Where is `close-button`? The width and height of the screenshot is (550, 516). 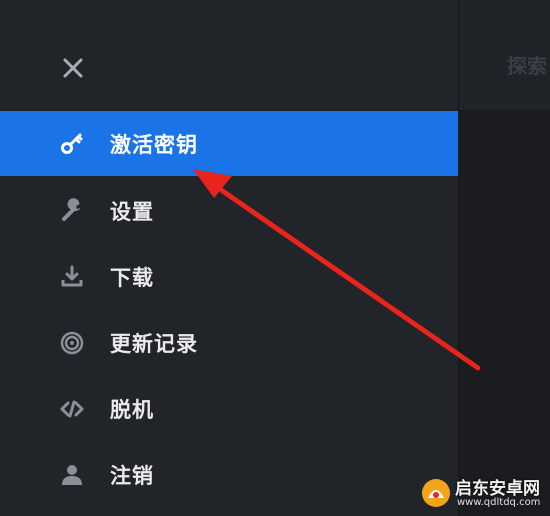 close-button is located at coordinates (73, 68).